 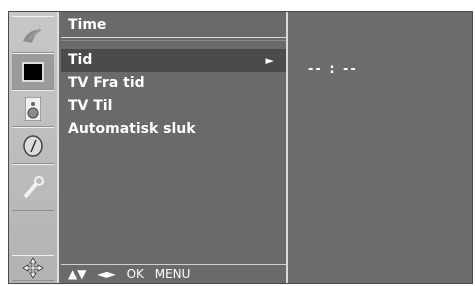 I want to click on menu-item-label: TV Til, so click(x=90, y=106).